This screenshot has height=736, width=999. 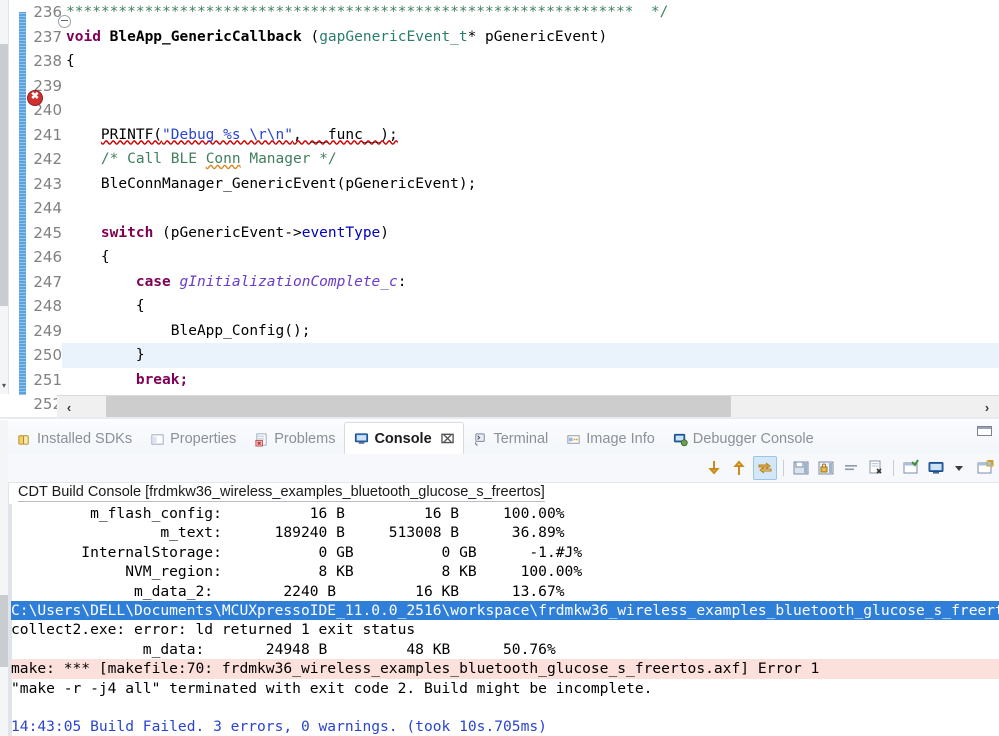 I want to click on tab-debugger-console: Debugger Console, so click(x=743, y=439).